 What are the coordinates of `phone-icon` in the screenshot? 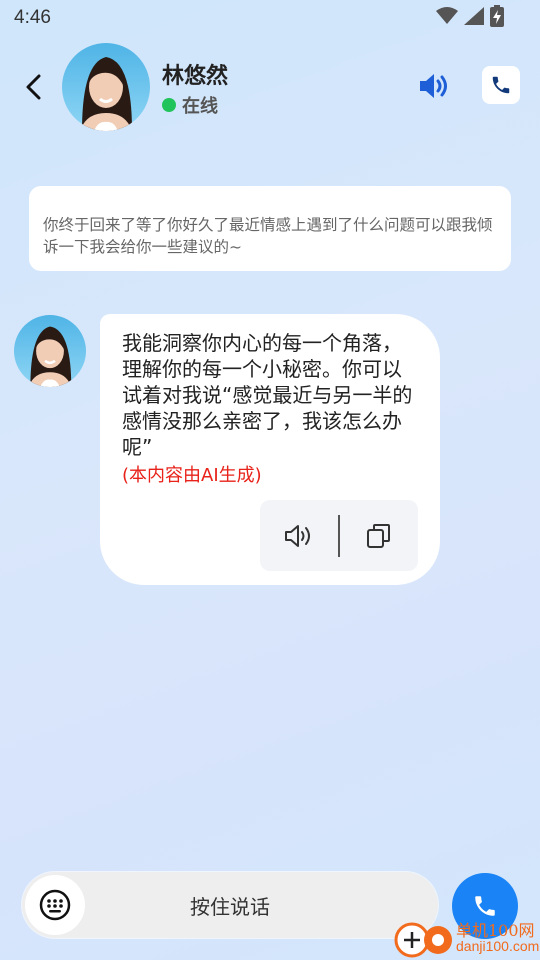 It's located at (501, 85).